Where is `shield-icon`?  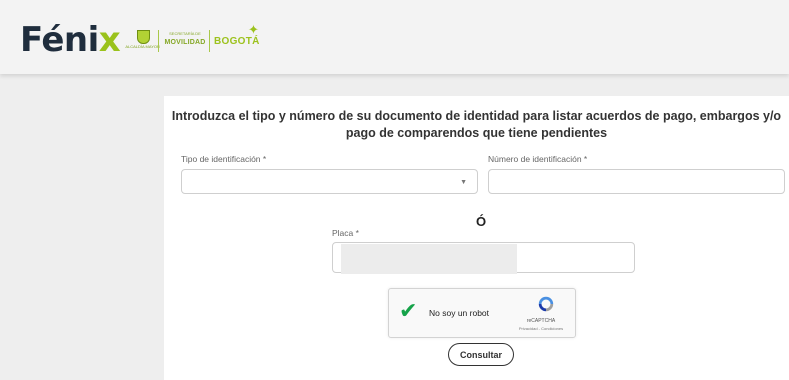
shield-icon is located at coordinates (143, 37).